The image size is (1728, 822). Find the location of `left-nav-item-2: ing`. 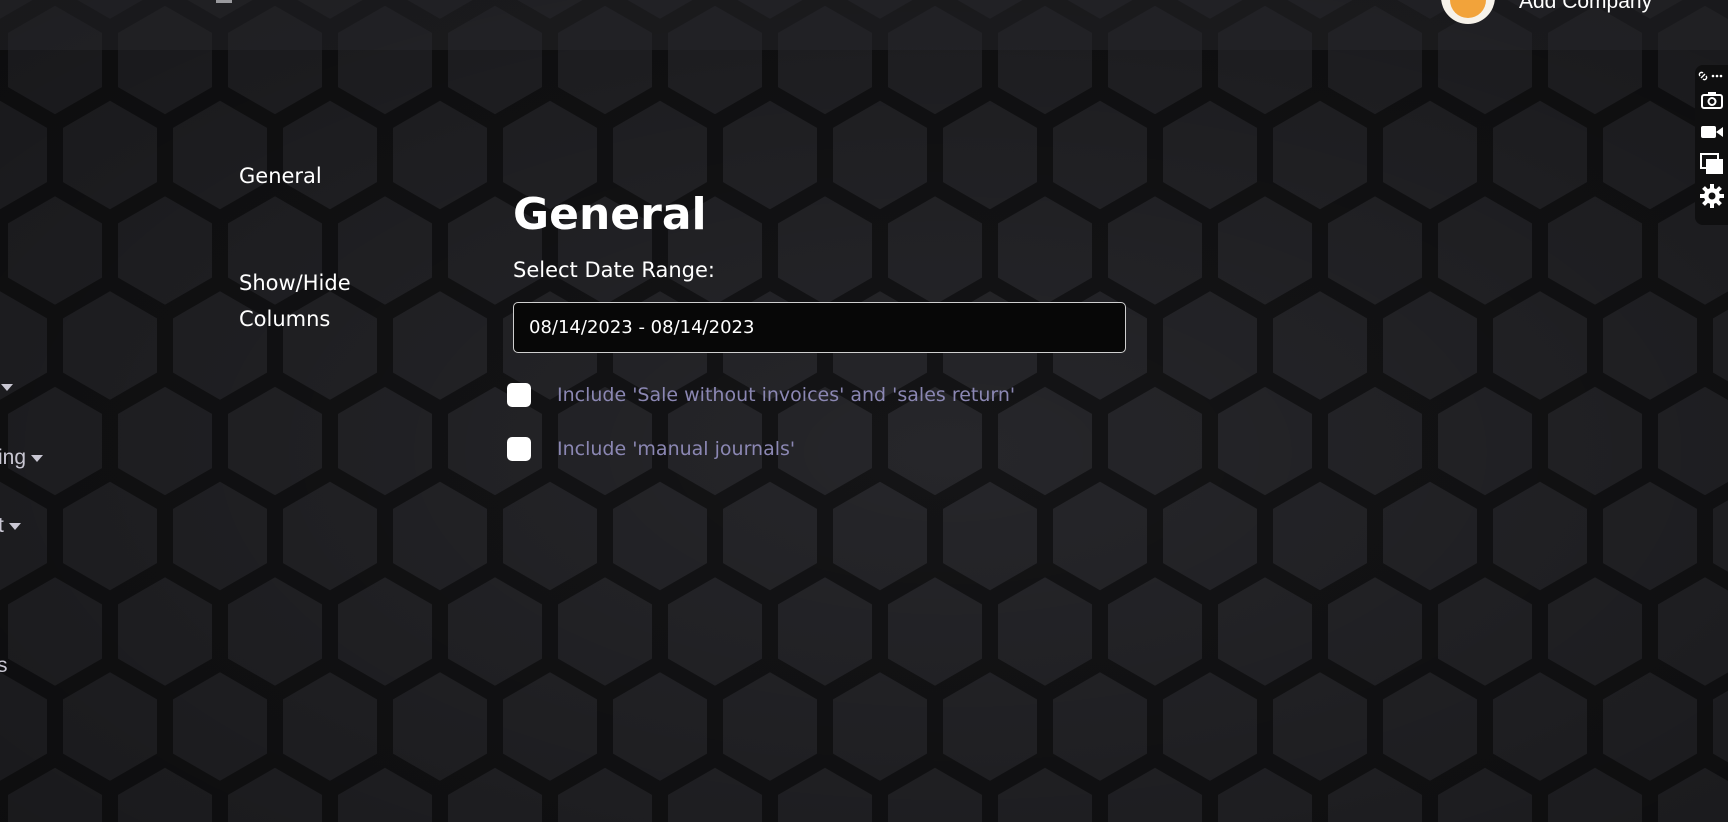

left-nav-item-2: ing is located at coordinates (22, 458).